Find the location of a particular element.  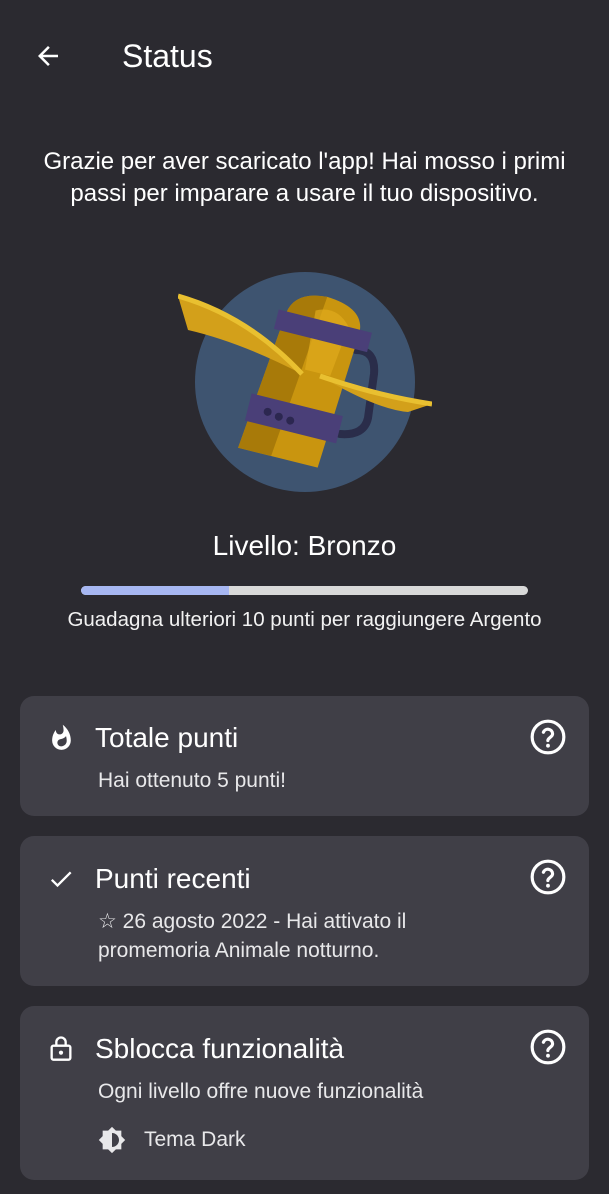

total-points-card: Totale punti Hai ottenuto 5 punti! is located at coordinates (304, 756).